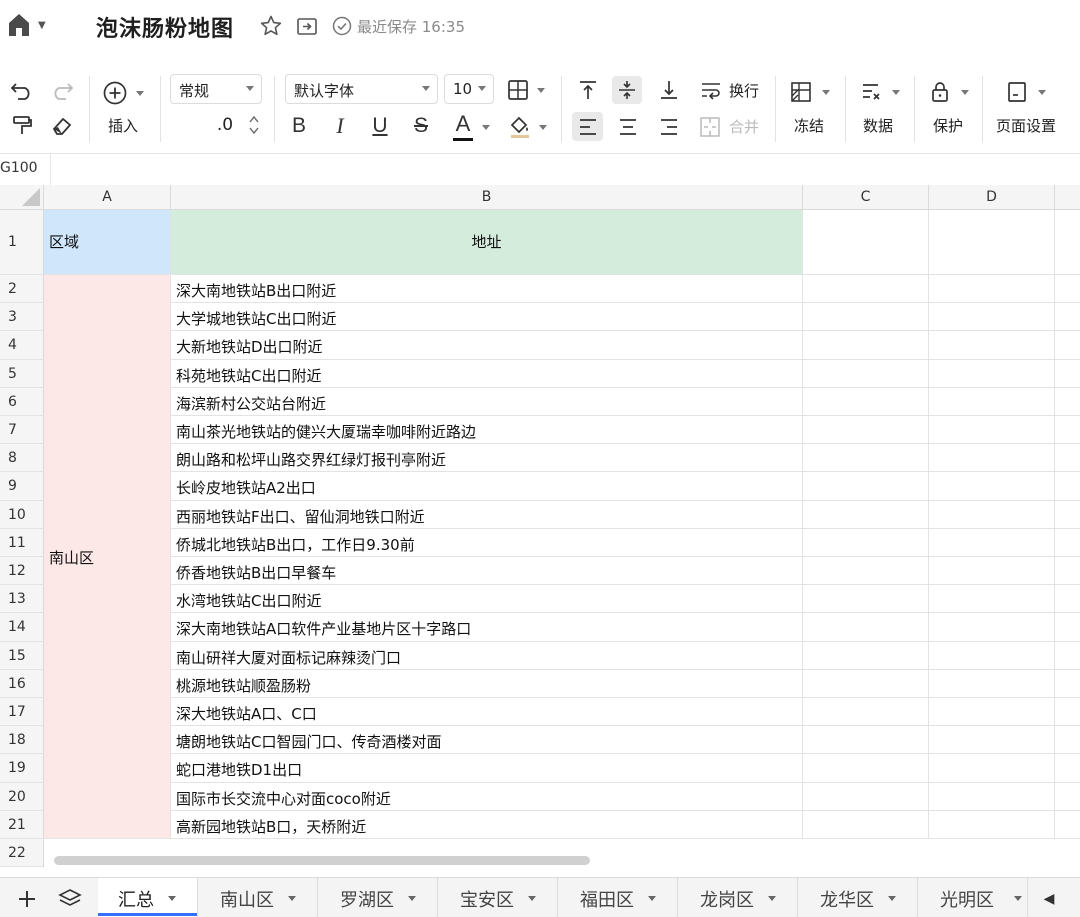  What do you see at coordinates (866, 197) in the screenshot?
I see `column-header-c: C` at bounding box center [866, 197].